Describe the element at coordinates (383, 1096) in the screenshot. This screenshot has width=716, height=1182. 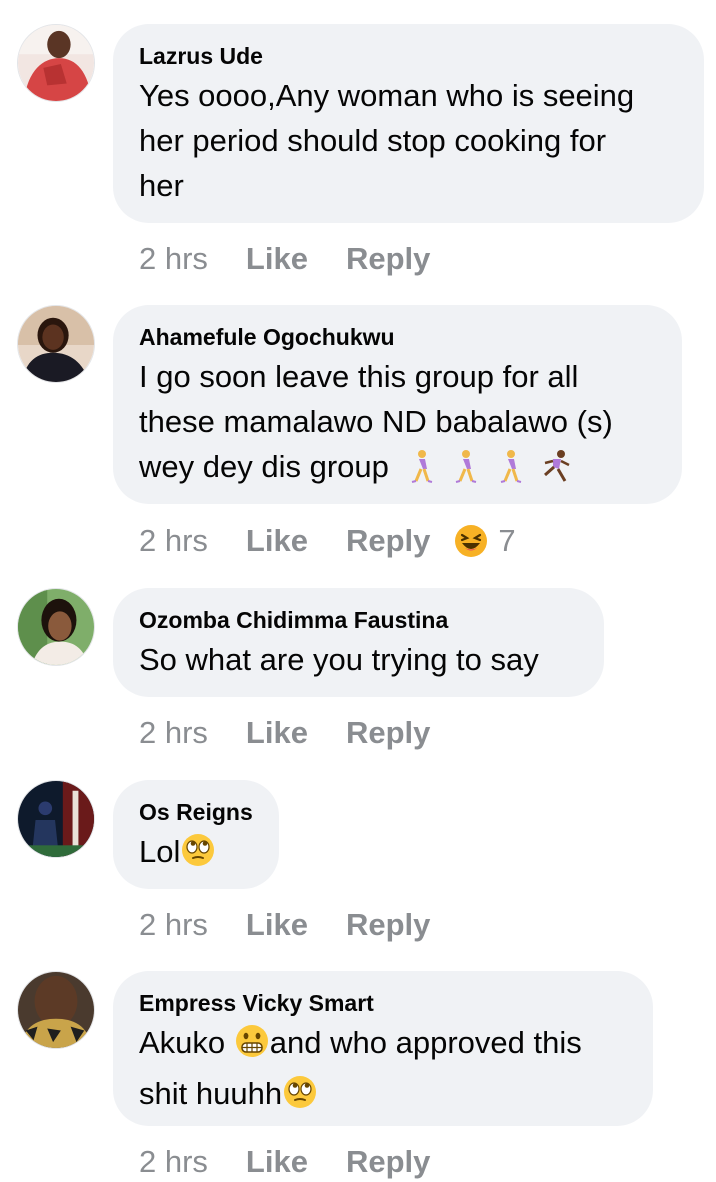
I see `comment-line: shit huuhh` at that location.